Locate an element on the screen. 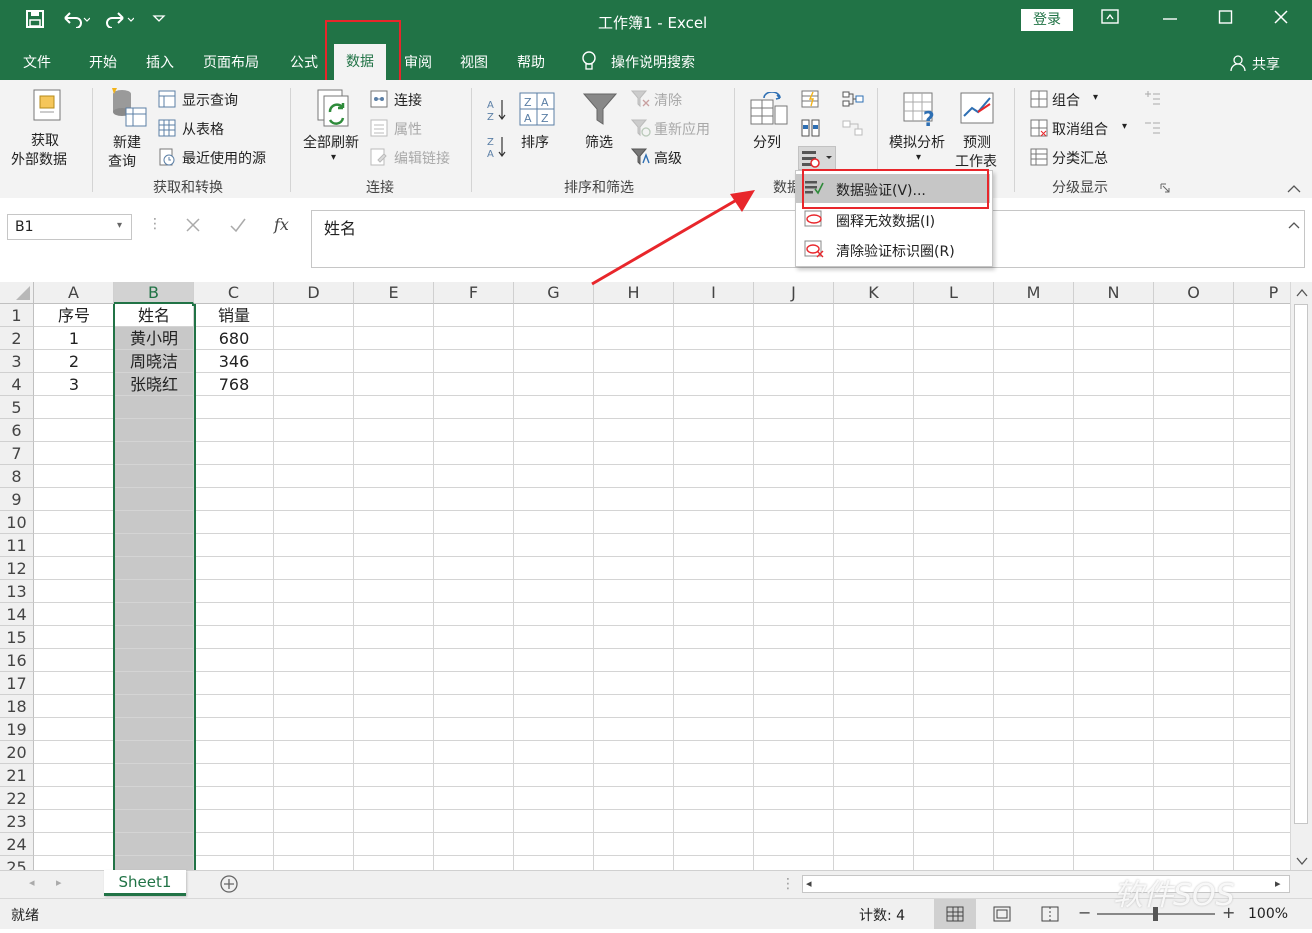  tell-me-search: 操作说明搜索 is located at coordinates (653, 62).